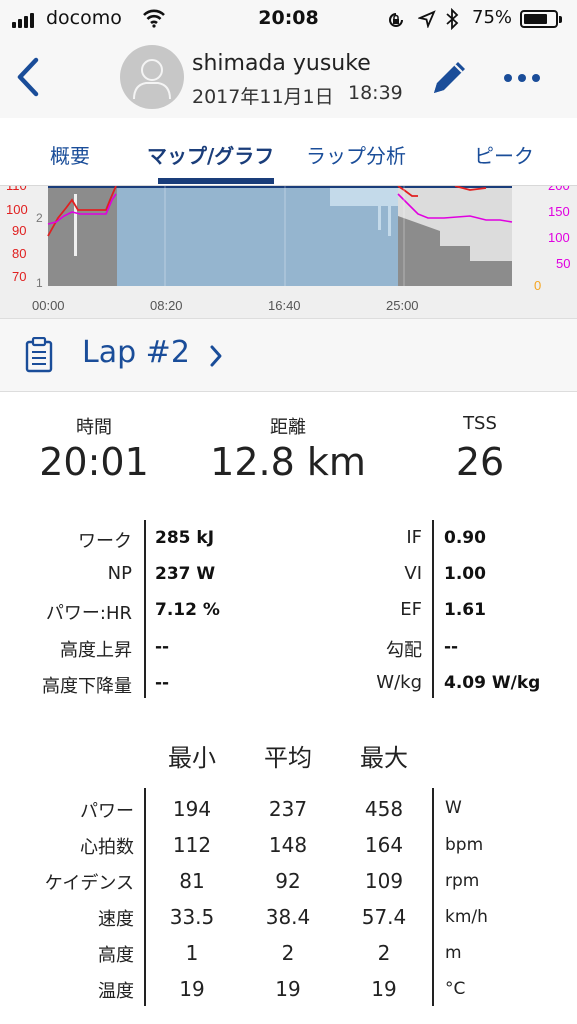  What do you see at coordinates (152, 79) in the screenshot?
I see `user-placeholder-icon` at bounding box center [152, 79].